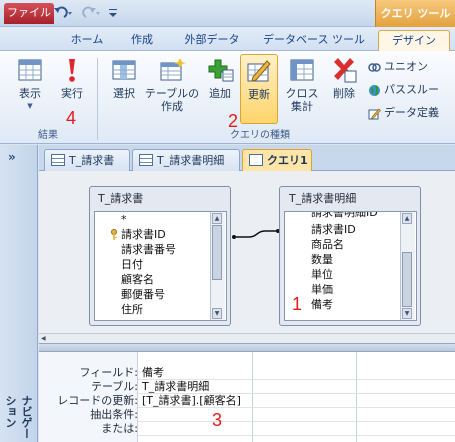 This screenshot has height=442, width=455. Describe the element at coordinates (172, 93) in the screenshot. I see `make-table-label-1: テーブルの` at that location.